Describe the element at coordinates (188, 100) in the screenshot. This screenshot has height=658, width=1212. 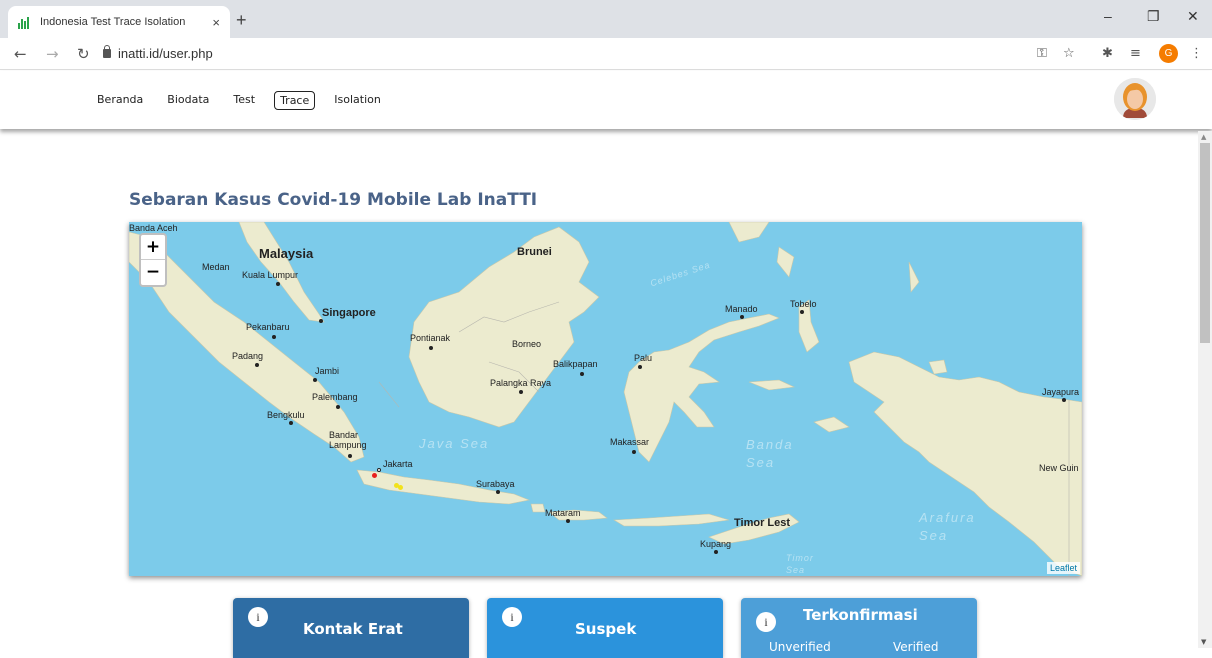
I see `nav-biodata: Biodata` at that location.